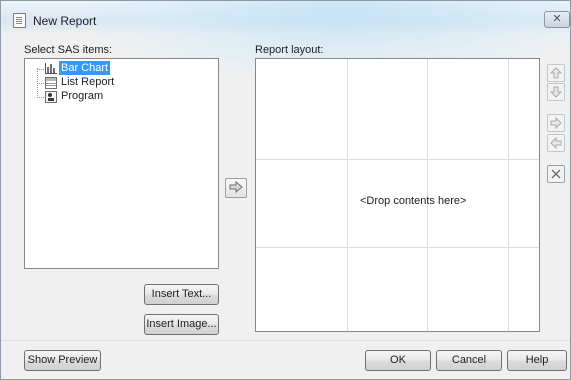  I want to click on footer-separator, so click(285, 340).